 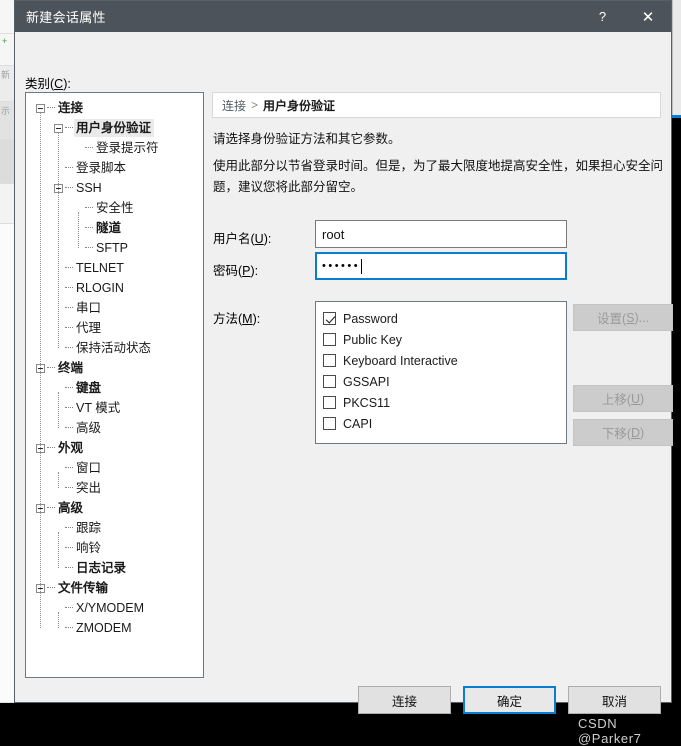 What do you see at coordinates (635, 432) in the screenshot?
I see `side-button-accel: D` at bounding box center [635, 432].